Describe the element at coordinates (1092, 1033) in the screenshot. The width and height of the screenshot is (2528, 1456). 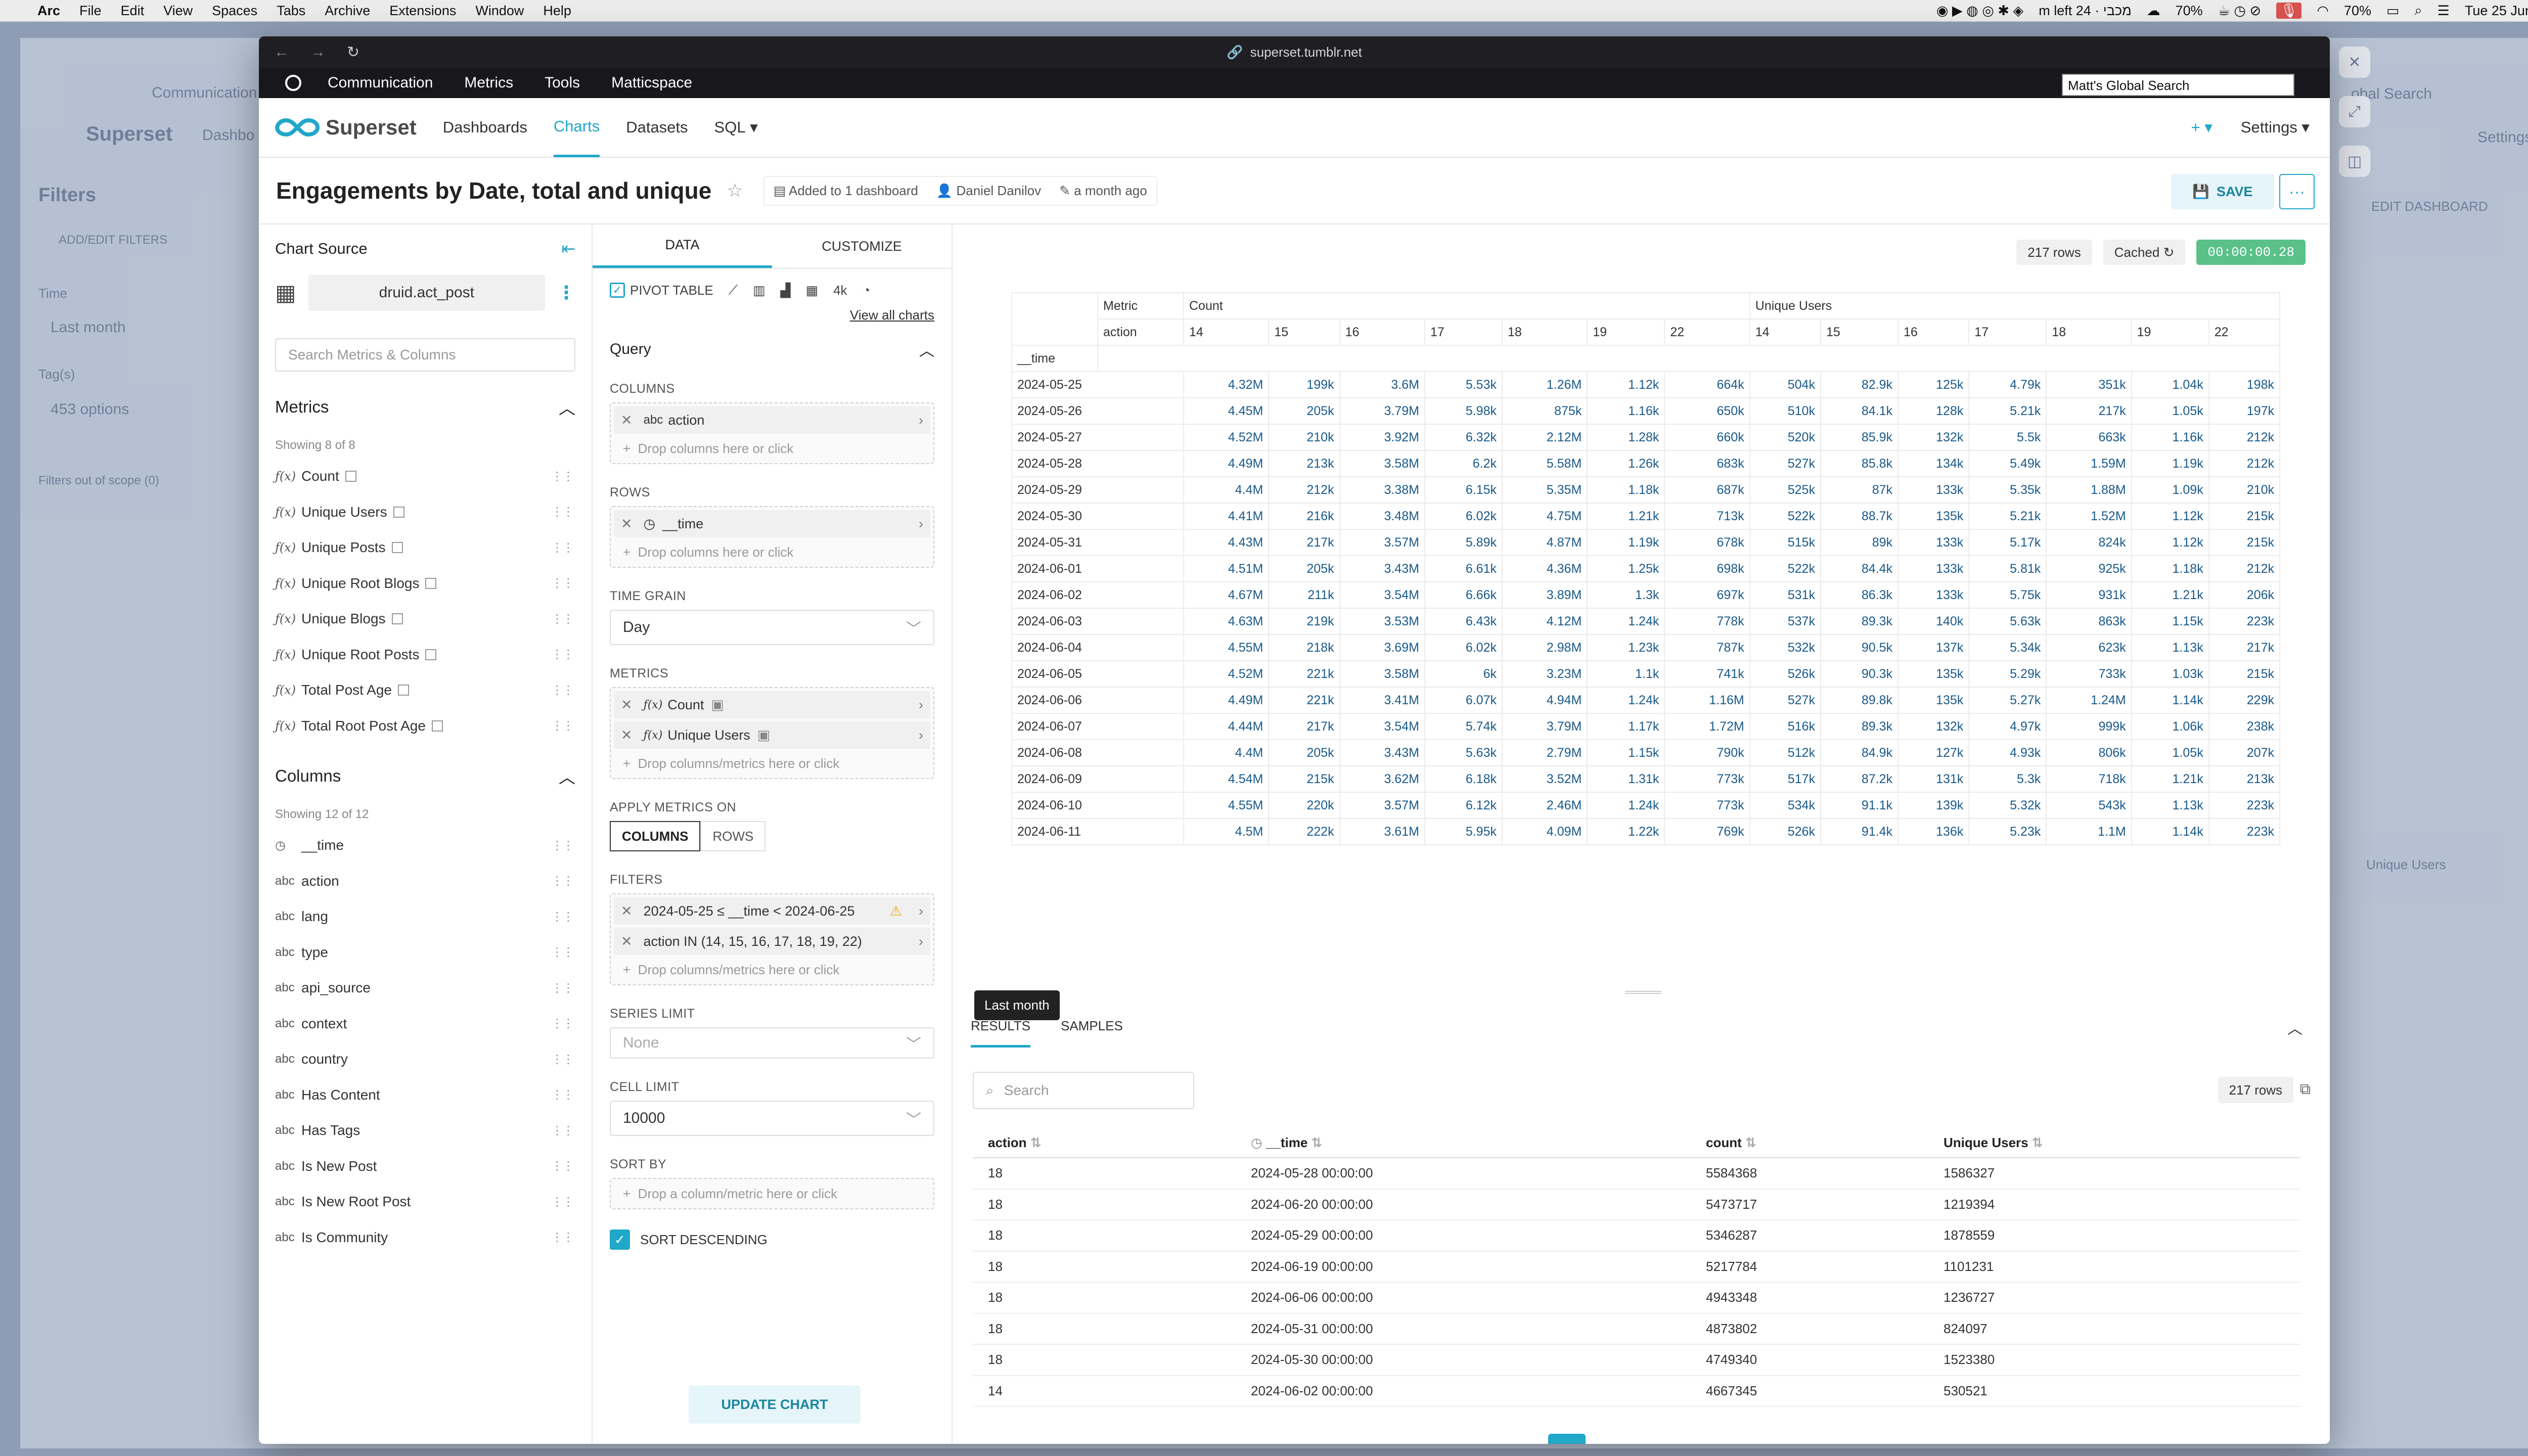
I see `tab-samples: SAMPLES` at that location.